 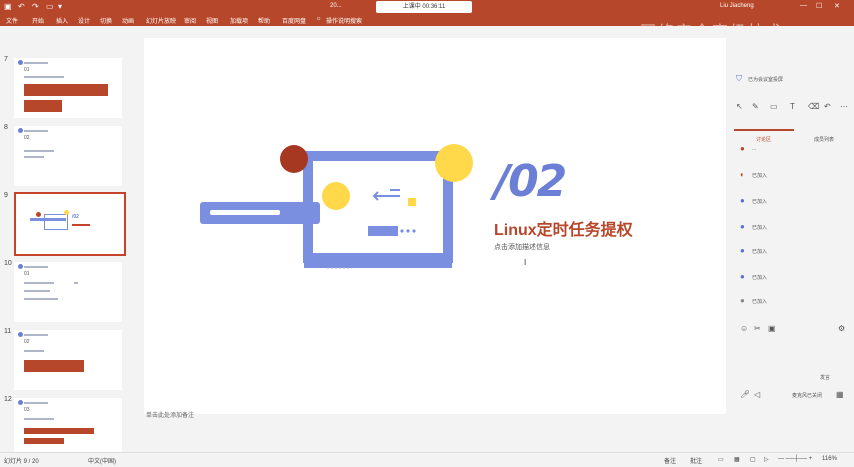 I want to click on slide-illustration, so click(x=336, y=206).